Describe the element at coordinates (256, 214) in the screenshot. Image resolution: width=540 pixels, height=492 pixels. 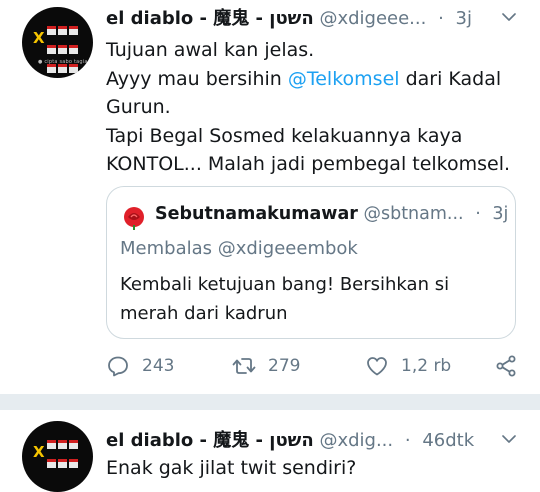
I see `quote-author-name: Sebutnamakumawar` at that location.